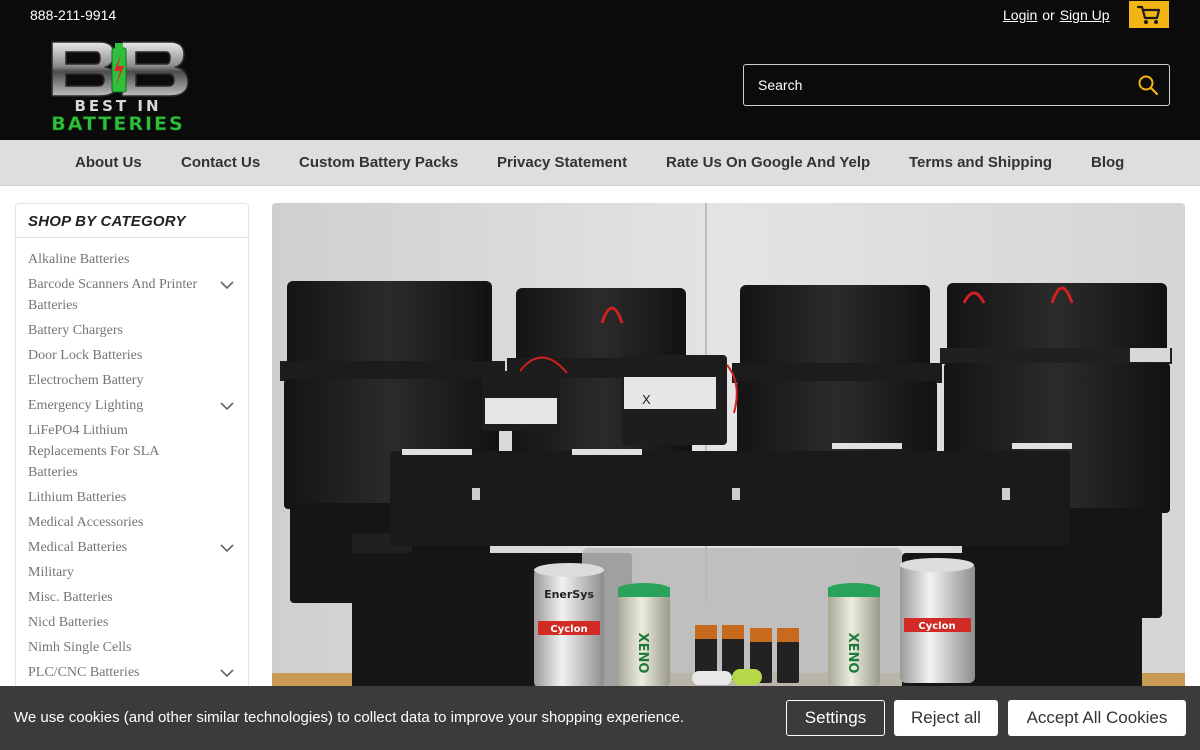  I want to click on site-logo: BEST IN BATTERIES, so click(118, 86).